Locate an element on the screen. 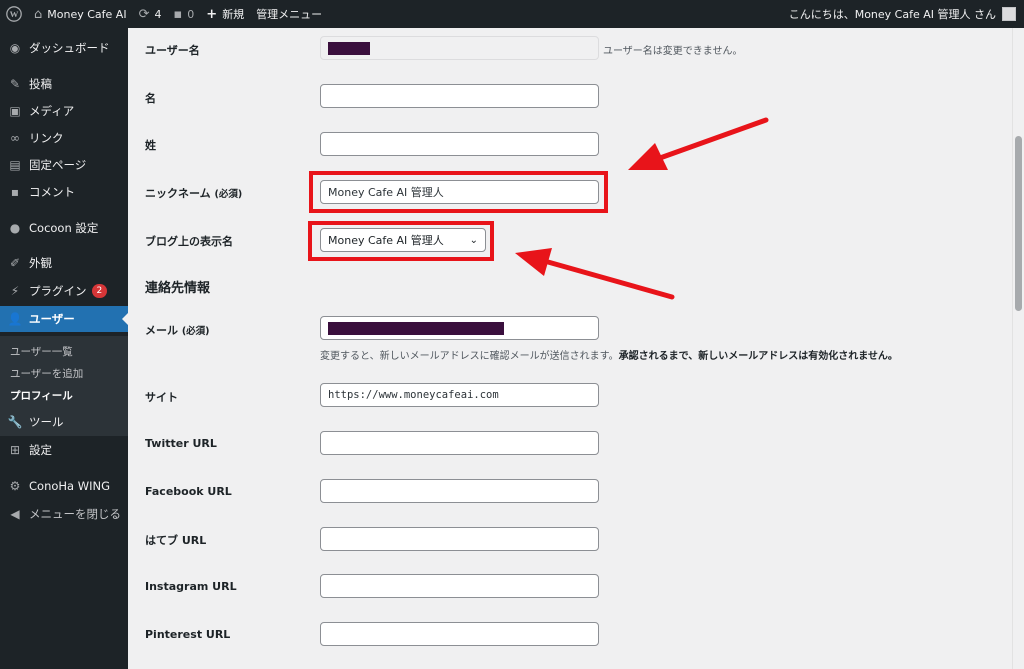 Image resolution: width=1024 pixels, height=669 pixels. svg-text: W is located at coordinates (14, 14).